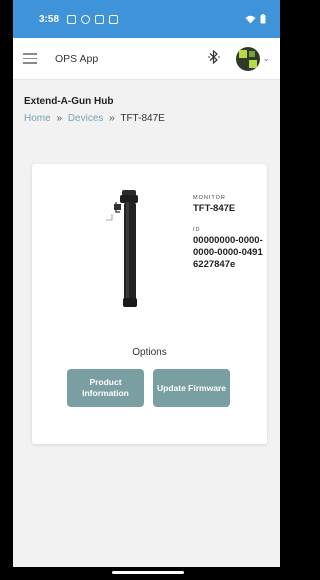 This screenshot has width=320, height=580. I want to click on breadcrumb: Home » Devices » TFT-847E, so click(146, 118).